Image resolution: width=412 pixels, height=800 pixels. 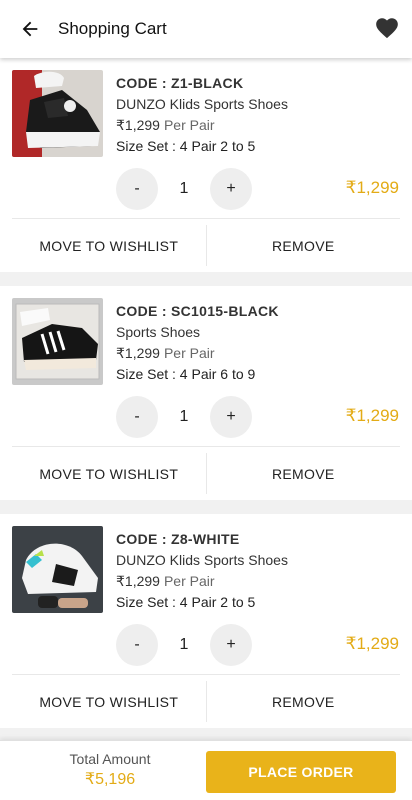 I want to click on product-name: Sports Shoes, so click(x=158, y=332).